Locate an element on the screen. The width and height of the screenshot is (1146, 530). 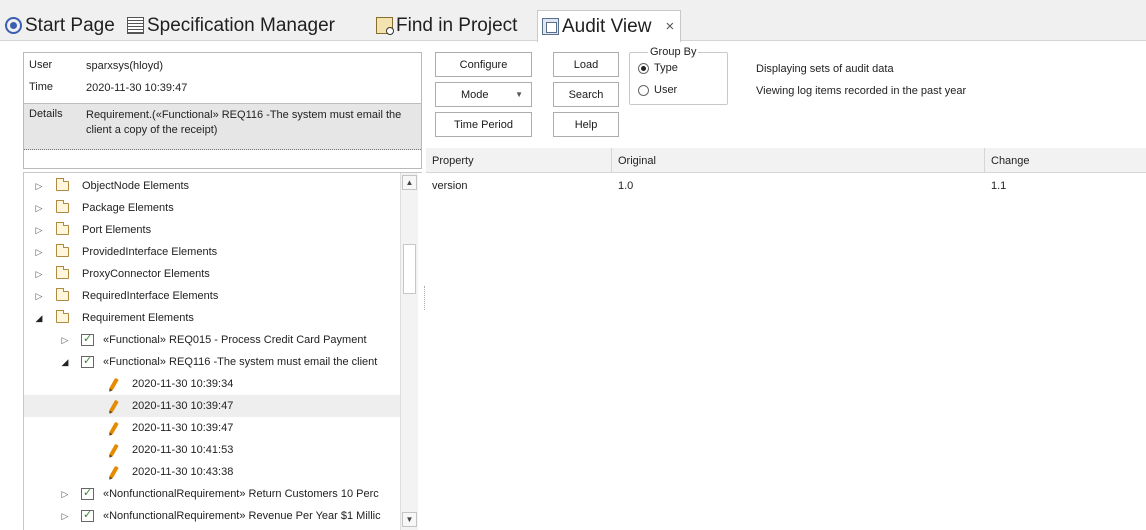
cell-original: 1.0 is located at coordinates (626, 186).